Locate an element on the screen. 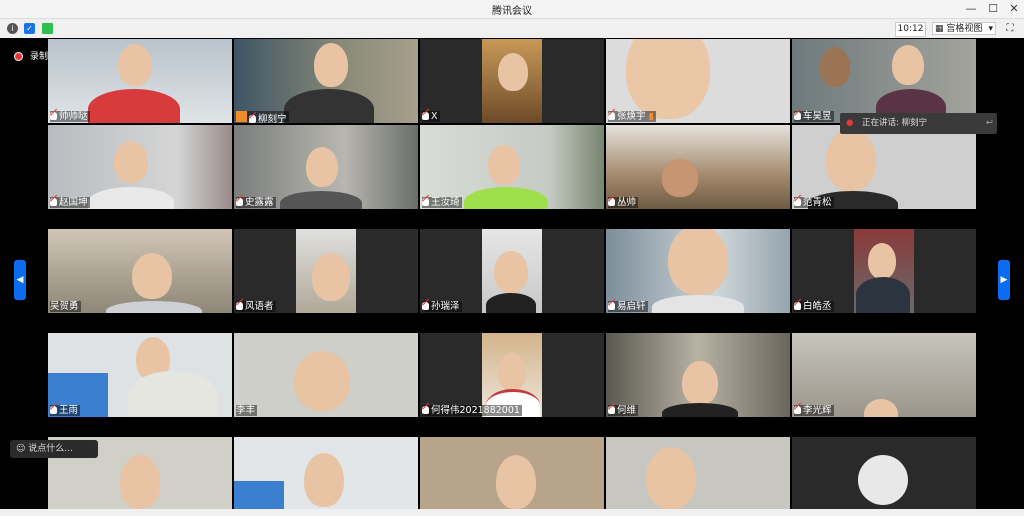 This screenshot has height=516, width=1024. maximize-button: ☐ is located at coordinates (993, 9).